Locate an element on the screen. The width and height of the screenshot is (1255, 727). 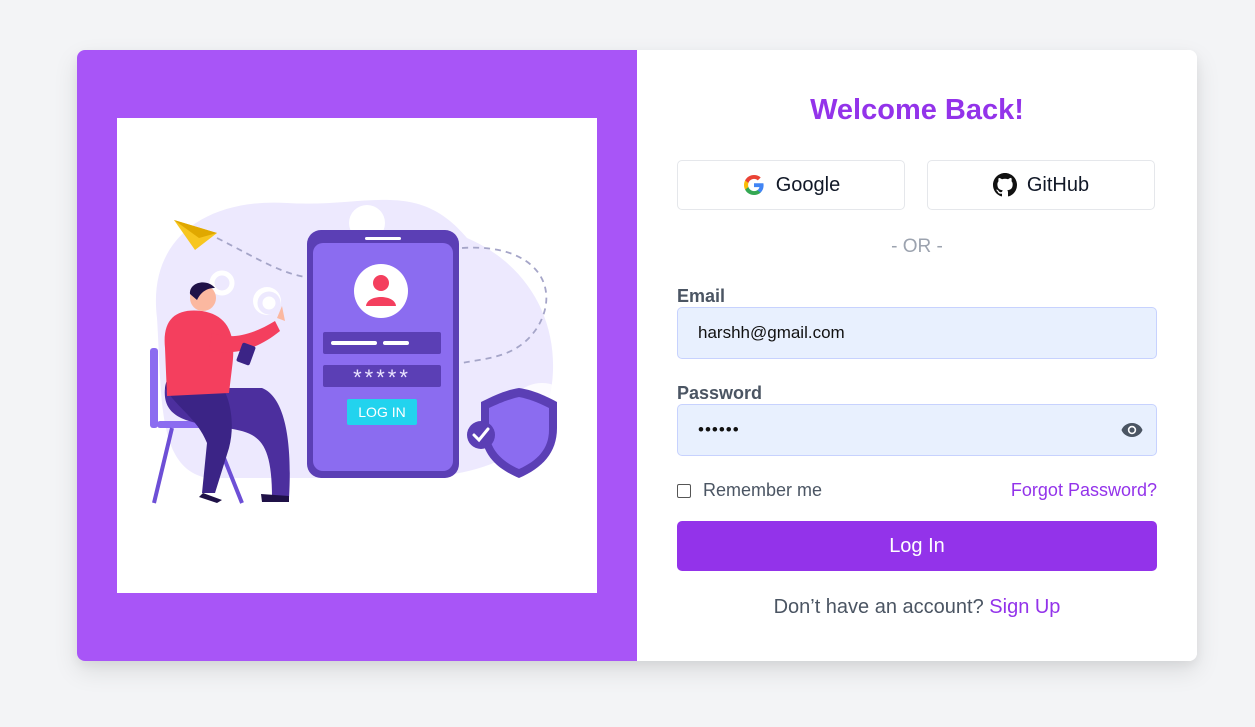
email-field is located at coordinates (917, 333).